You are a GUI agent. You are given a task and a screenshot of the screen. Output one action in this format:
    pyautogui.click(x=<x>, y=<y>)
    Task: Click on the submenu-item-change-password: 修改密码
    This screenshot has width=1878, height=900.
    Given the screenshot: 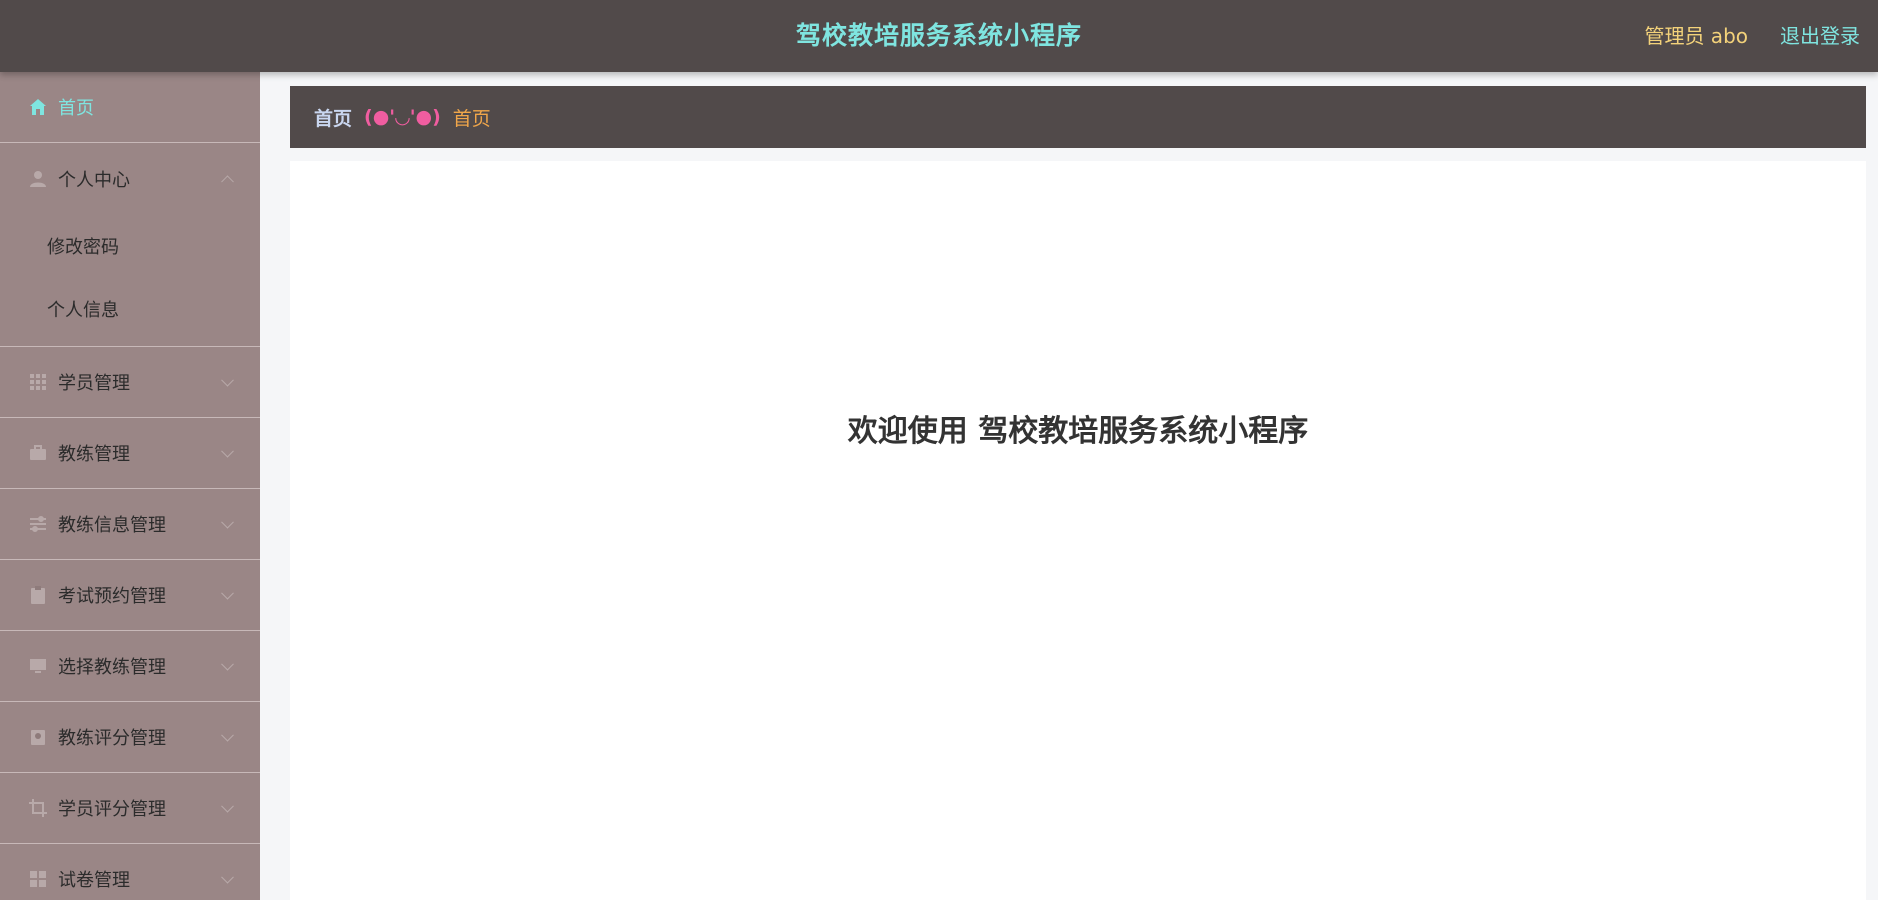 What is the action you would take?
    pyautogui.click(x=130, y=245)
    